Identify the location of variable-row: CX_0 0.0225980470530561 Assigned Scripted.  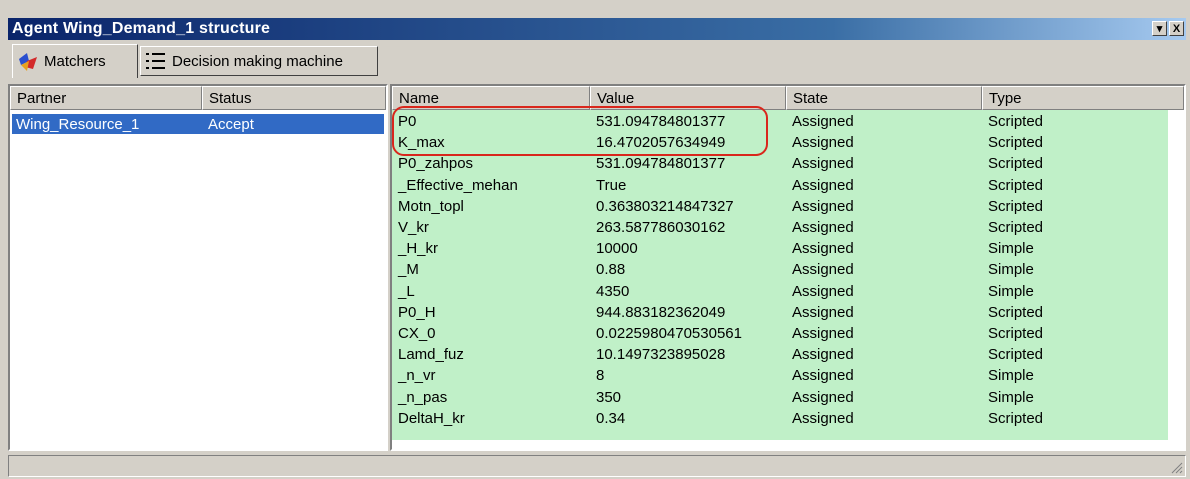
(780, 333).